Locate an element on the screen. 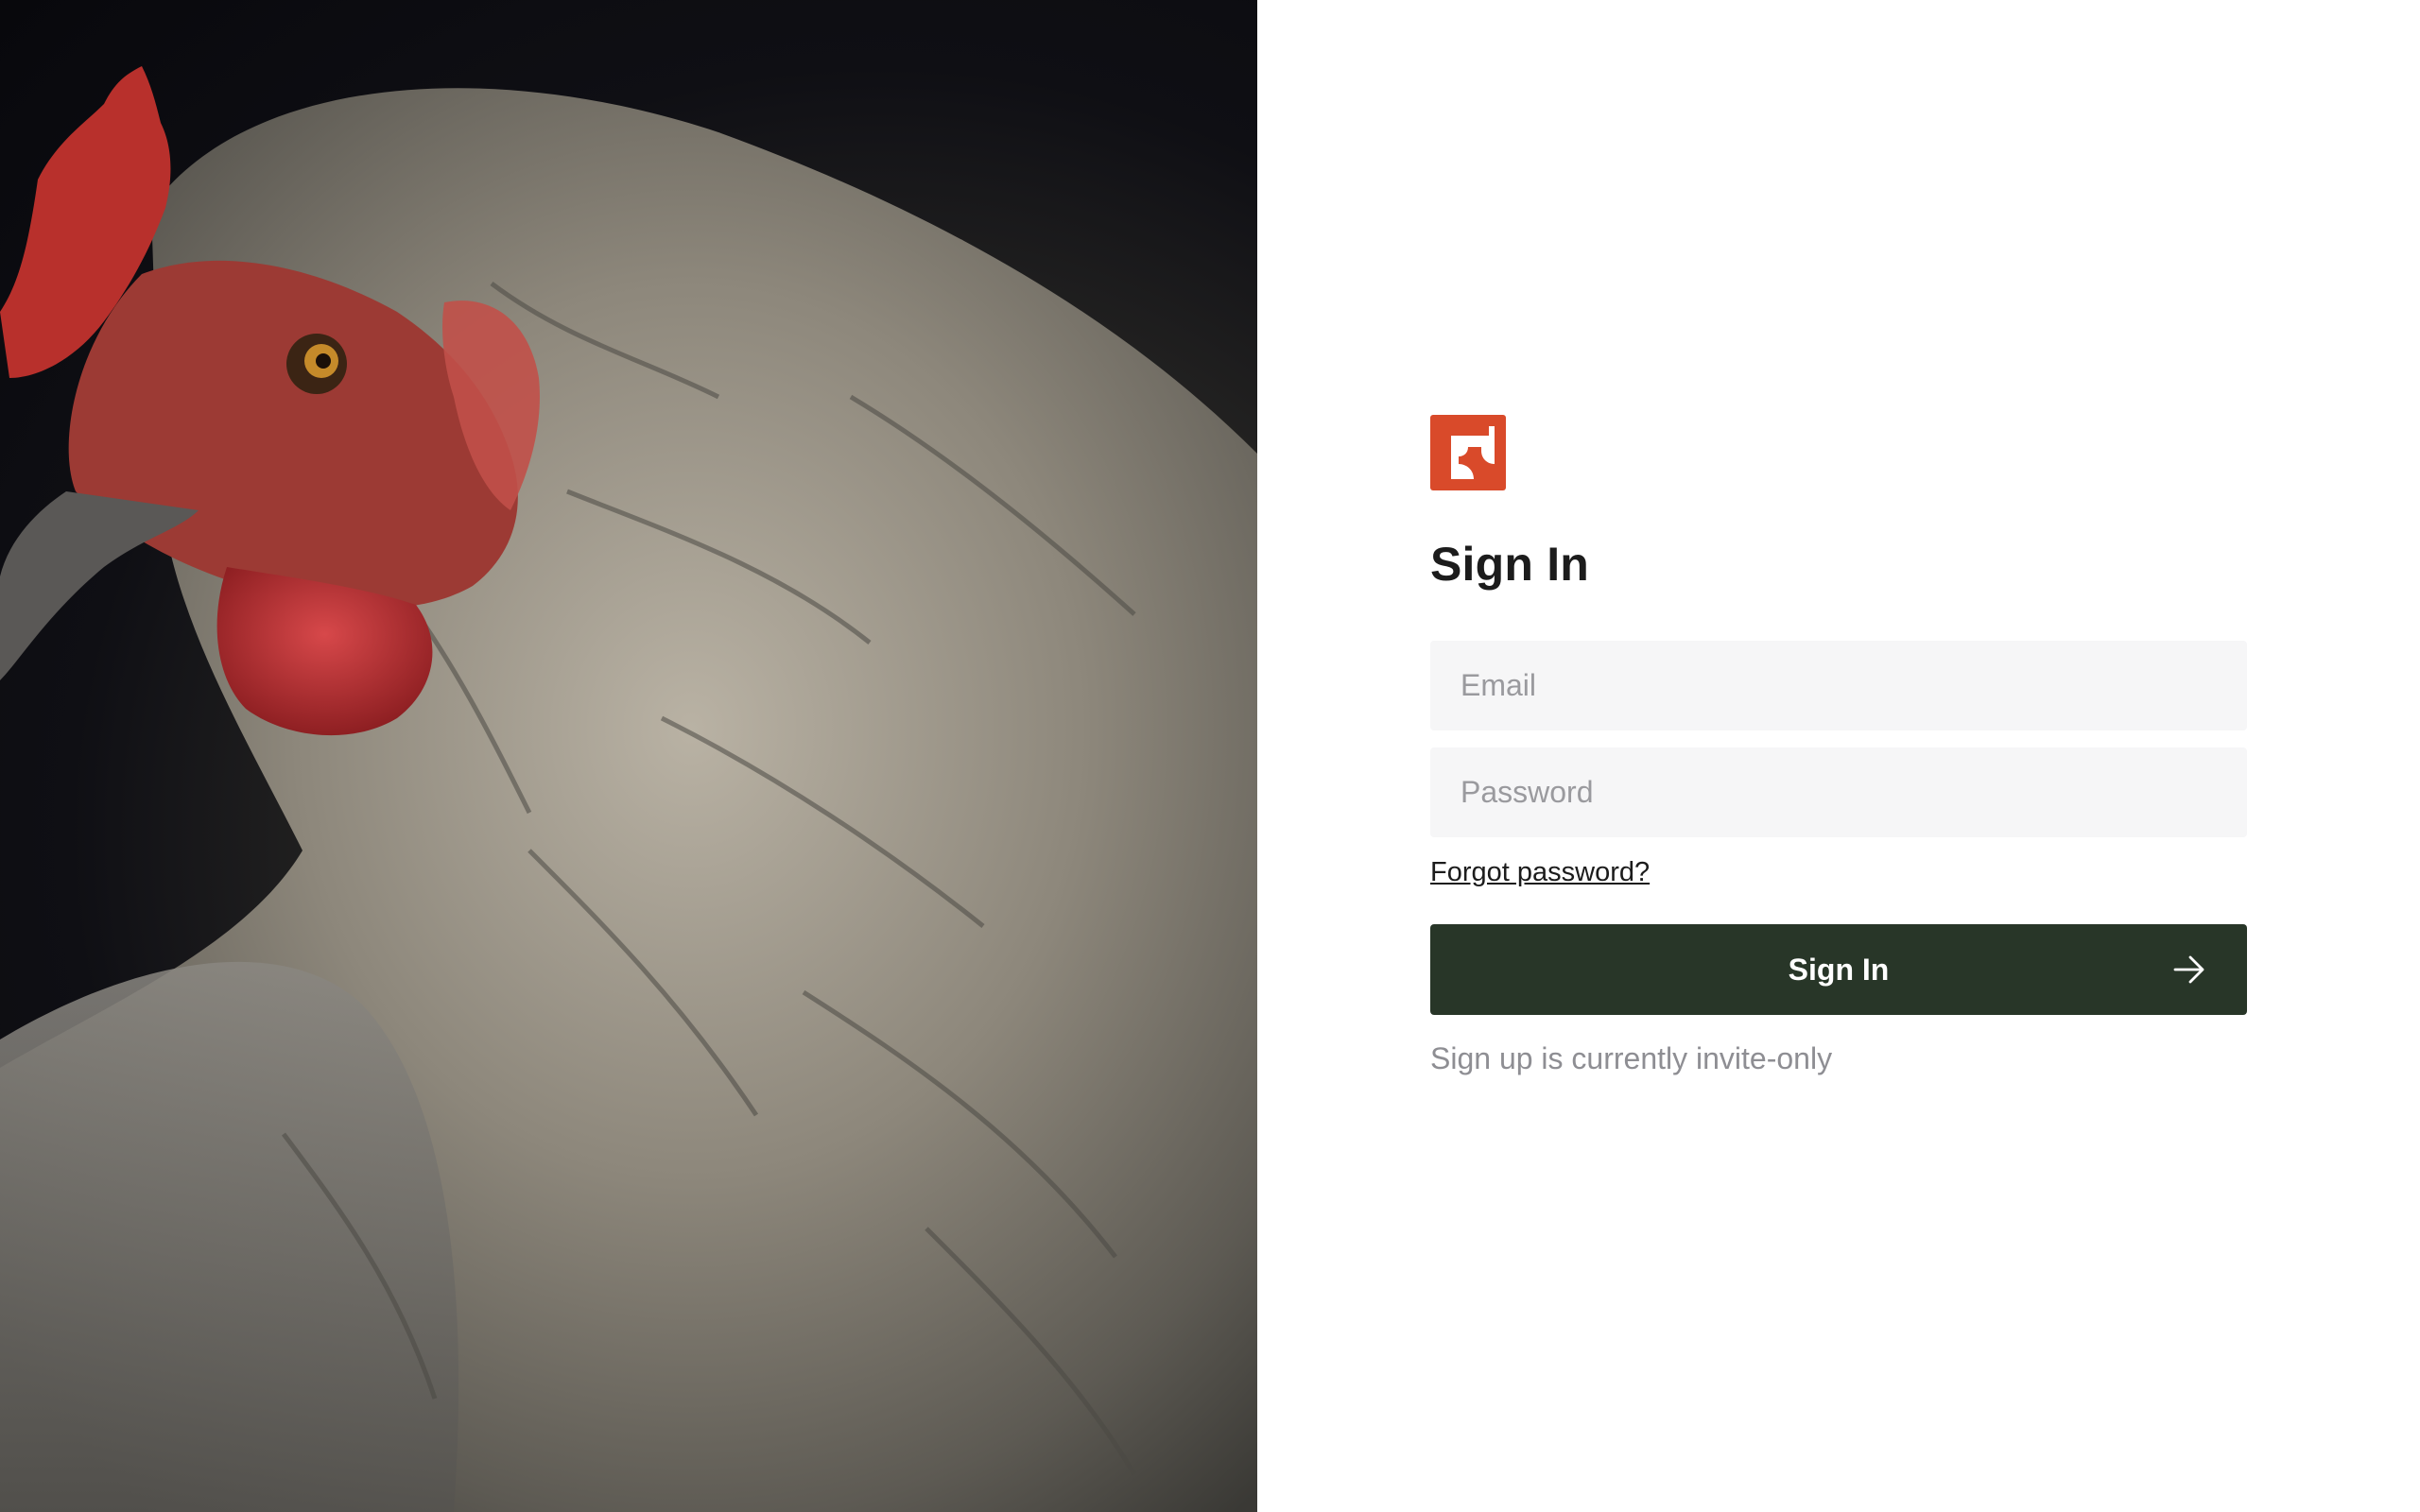  arrow-right-icon is located at coordinates (2188, 969).